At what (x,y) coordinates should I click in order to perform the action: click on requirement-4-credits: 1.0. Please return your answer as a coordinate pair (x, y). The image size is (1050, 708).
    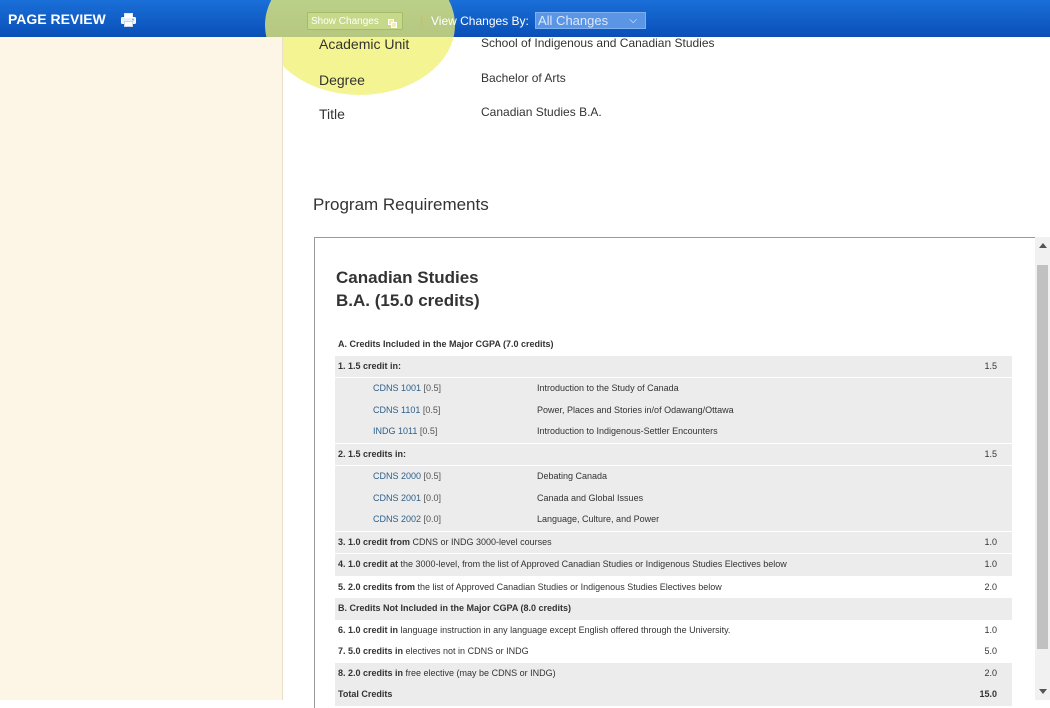
    Looking at the image, I should click on (990, 564).